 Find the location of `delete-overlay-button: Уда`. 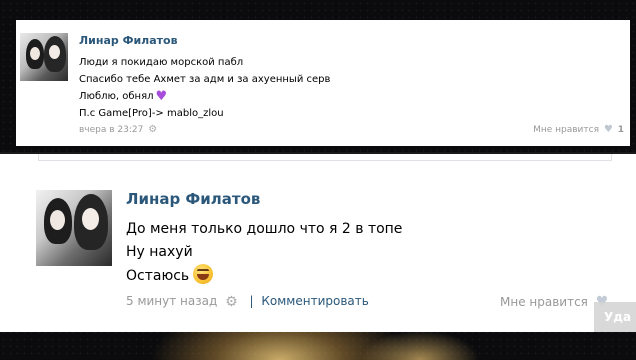

delete-overlay-button: Уда is located at coordinates (615, 317).